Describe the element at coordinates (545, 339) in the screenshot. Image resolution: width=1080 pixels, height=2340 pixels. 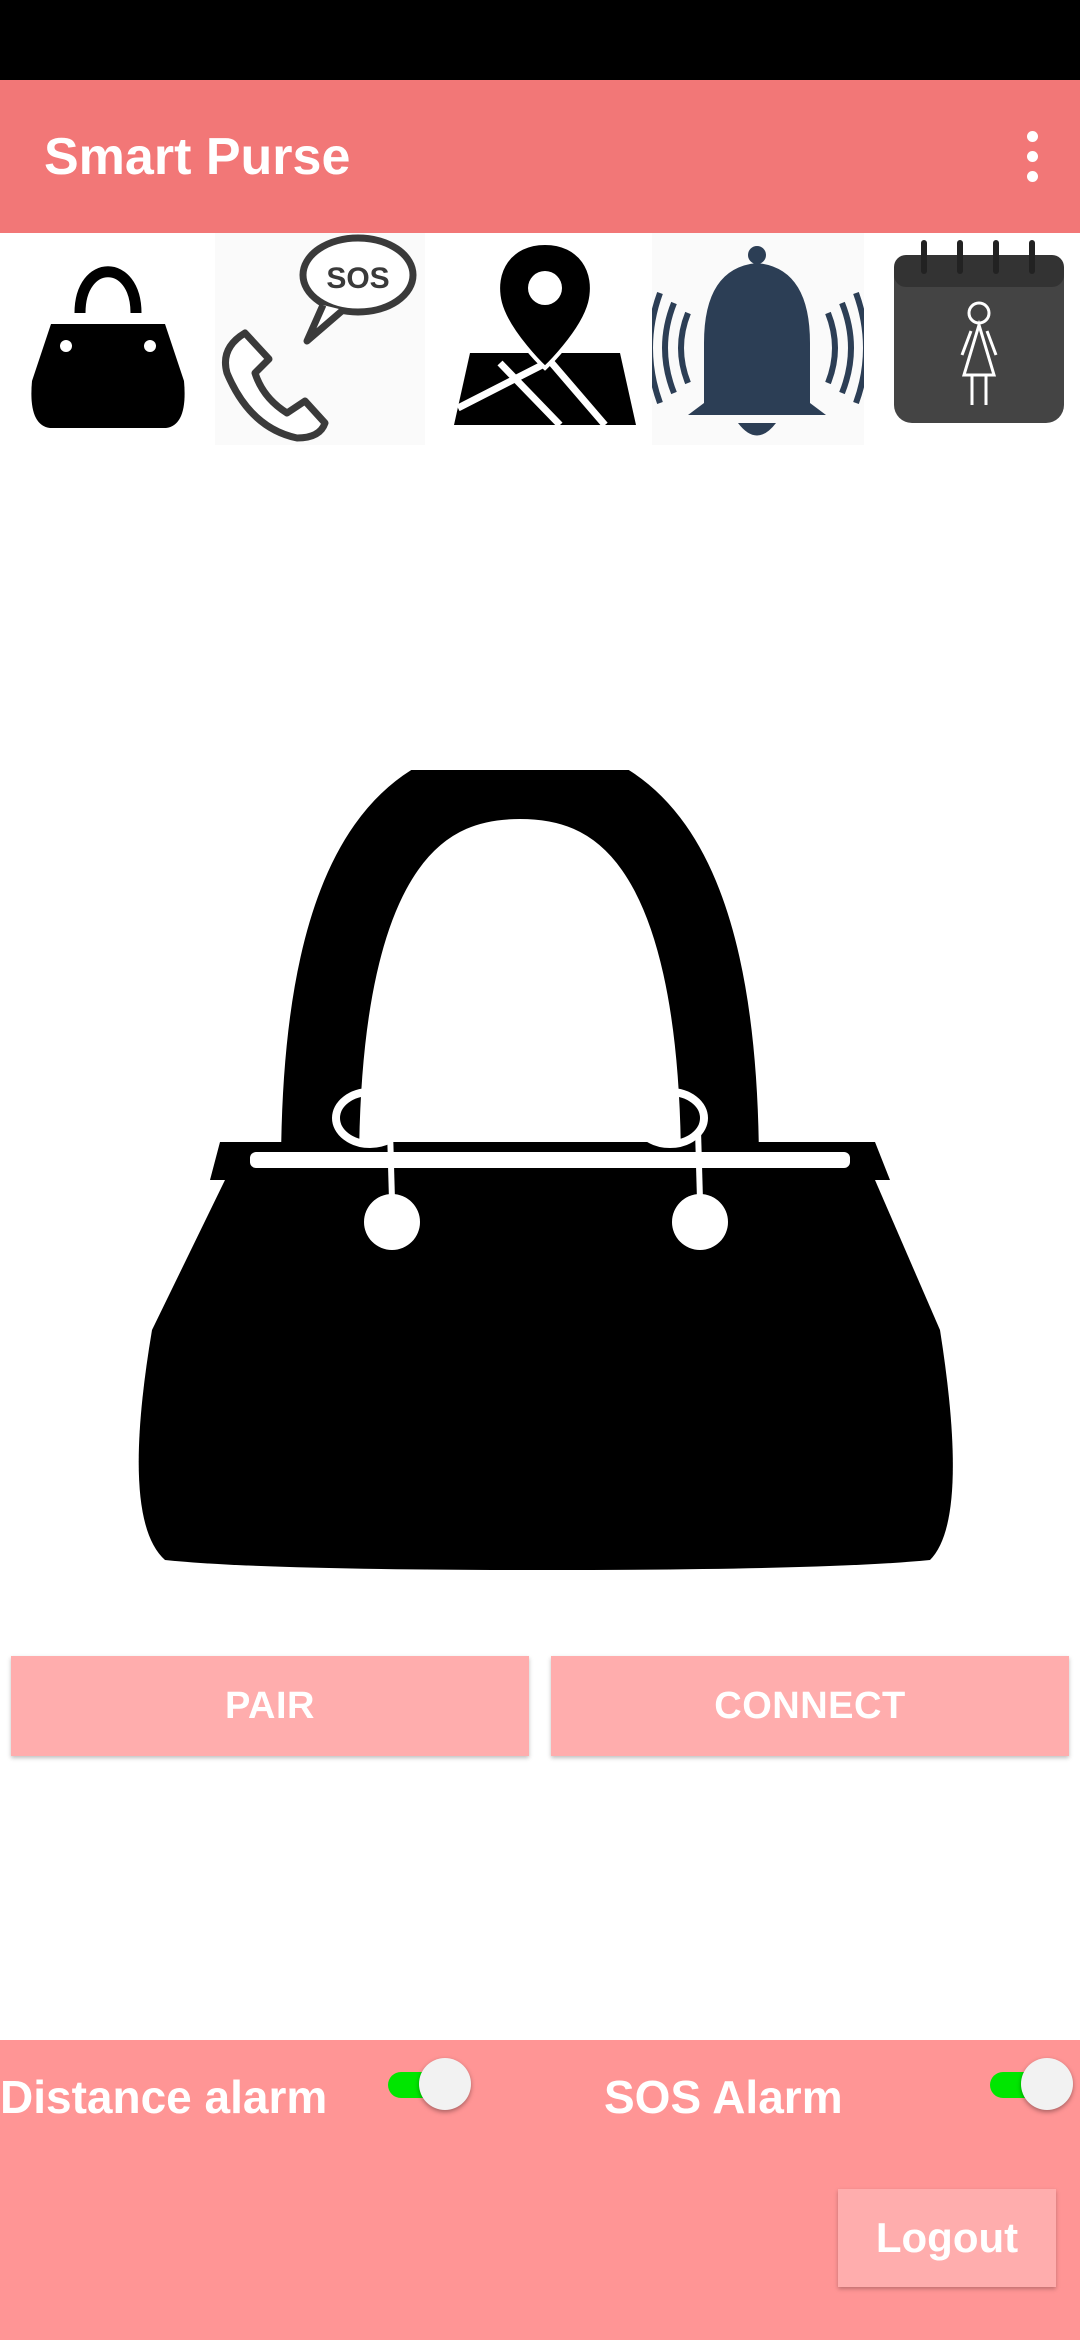
I see `map-location-icon` at that location.